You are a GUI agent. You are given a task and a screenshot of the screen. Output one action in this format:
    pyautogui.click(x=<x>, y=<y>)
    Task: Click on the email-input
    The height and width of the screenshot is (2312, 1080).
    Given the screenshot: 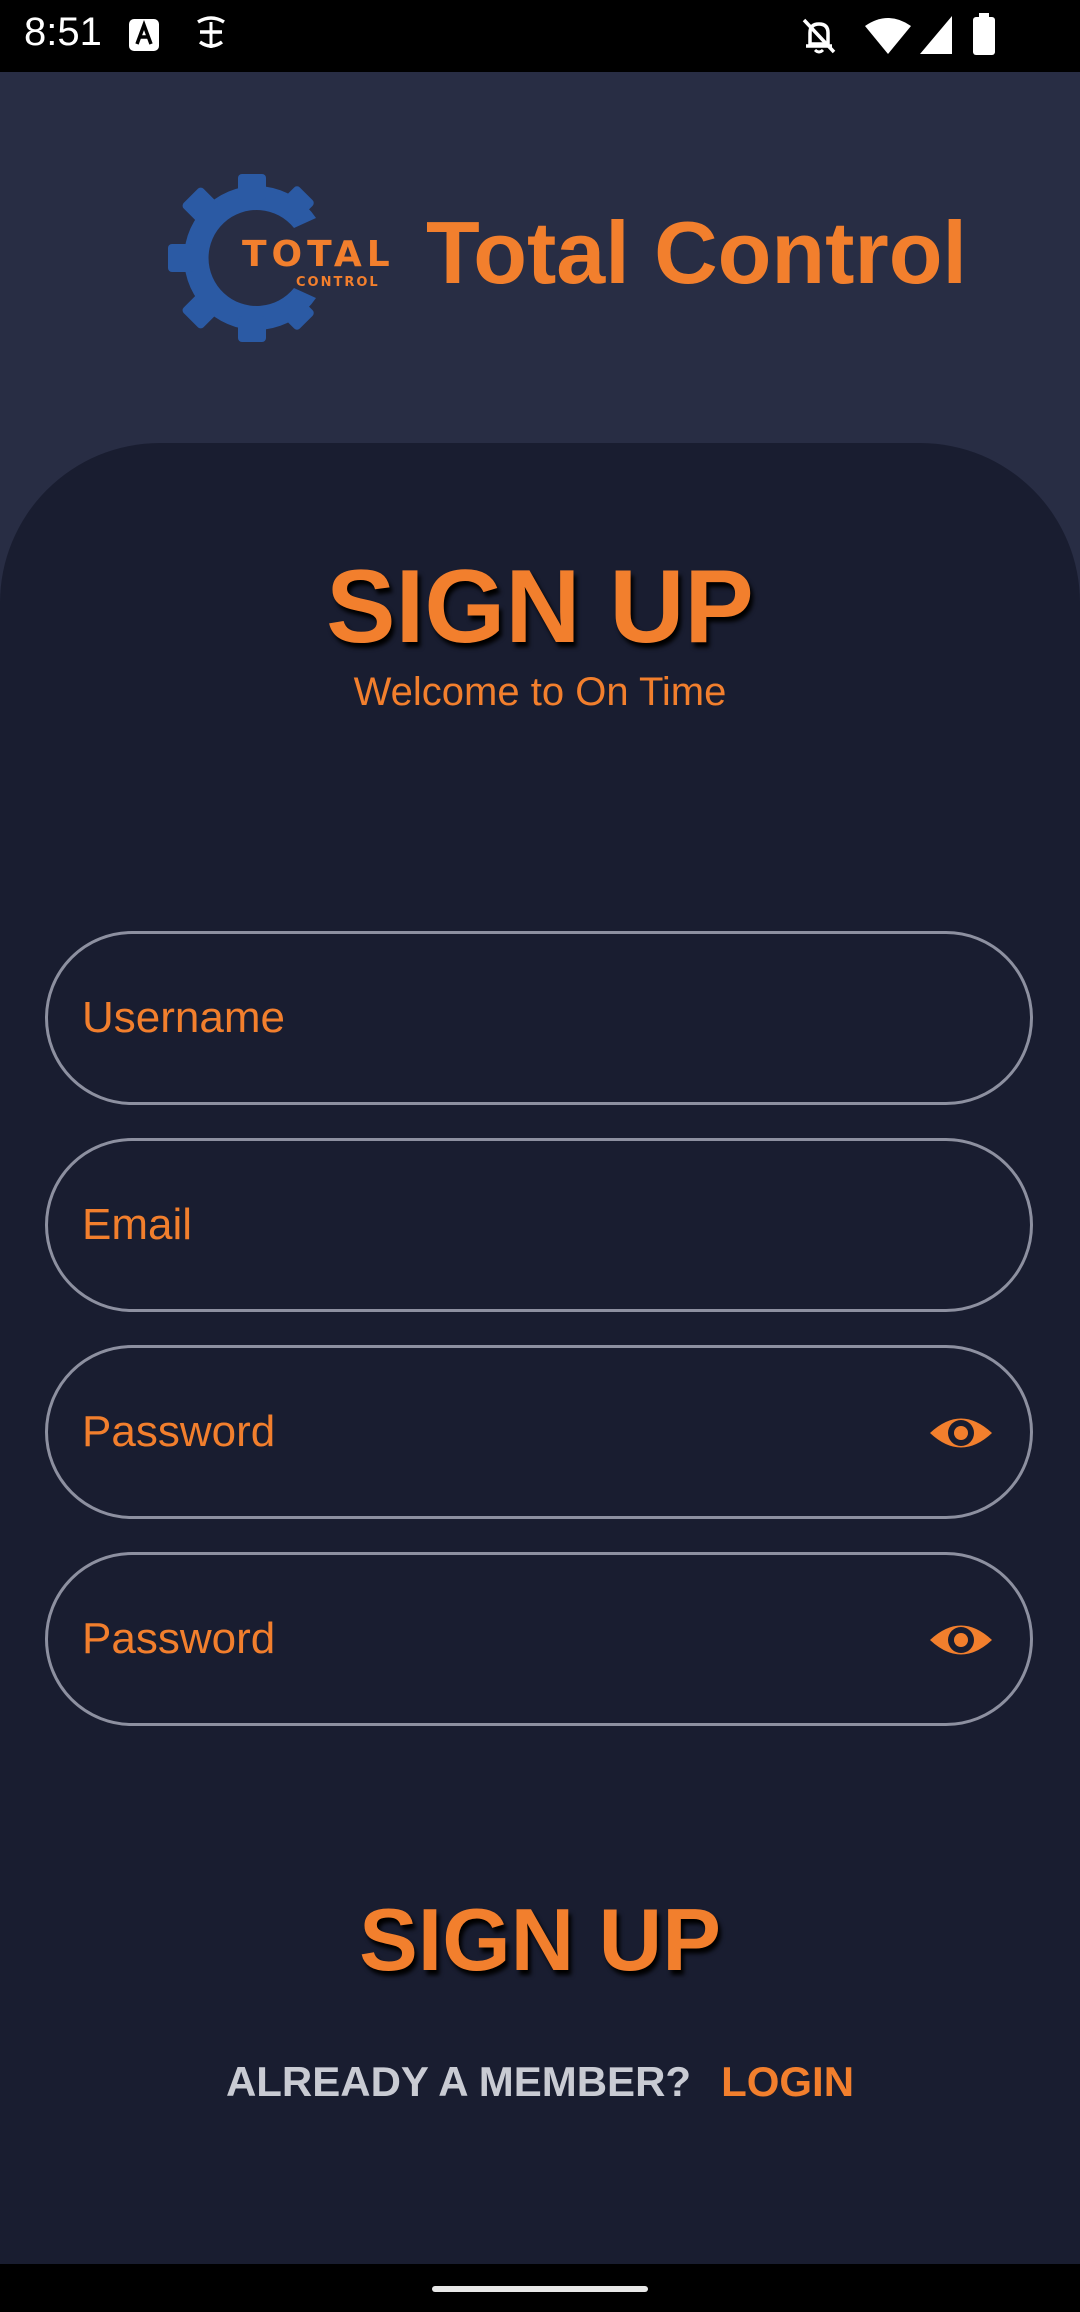 What is the action you would take?
    pyautogui.click(x=492, y=1225)
    